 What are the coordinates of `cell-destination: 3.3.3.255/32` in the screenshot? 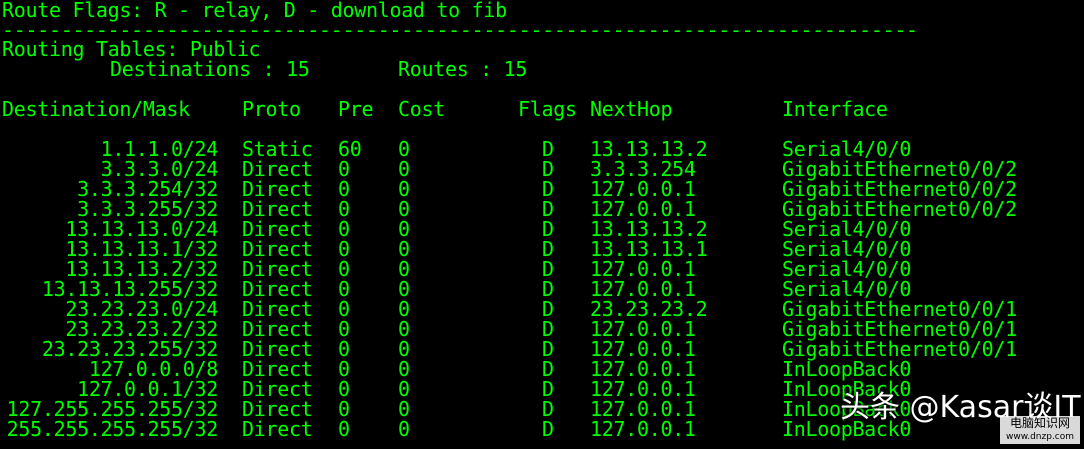 It's located at (147, 209).